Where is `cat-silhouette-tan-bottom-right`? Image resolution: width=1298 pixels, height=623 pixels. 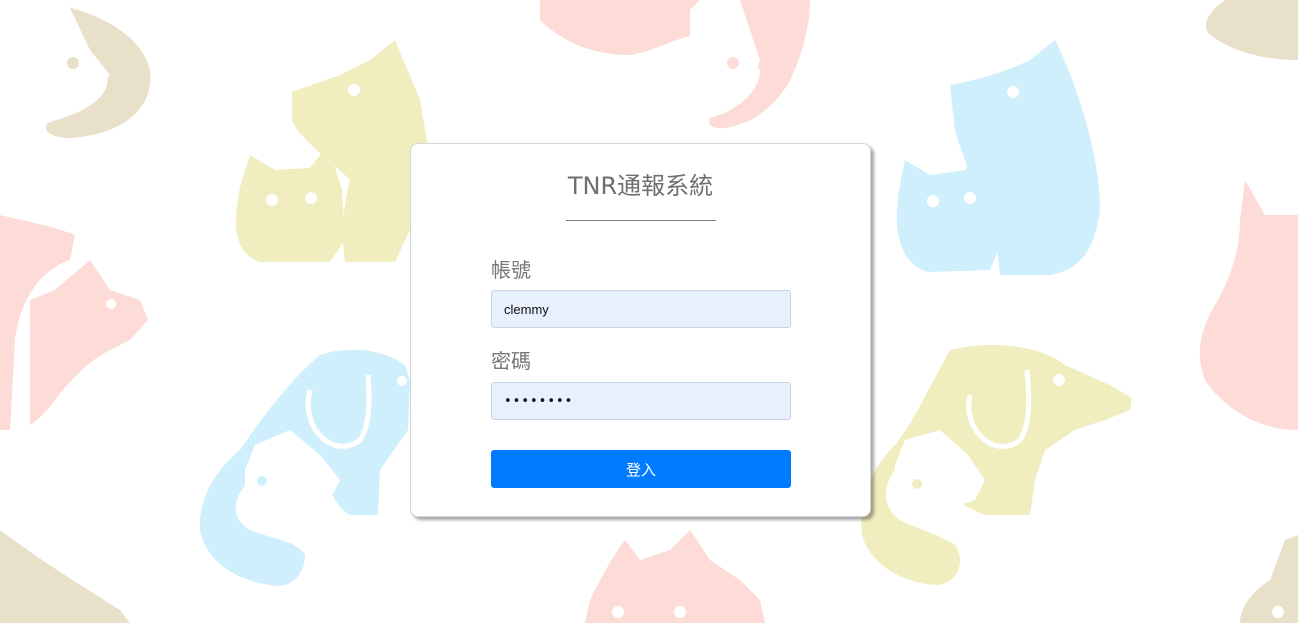 cat-silhouette-tan-bottom-right is located at coordinates (1269, 579).